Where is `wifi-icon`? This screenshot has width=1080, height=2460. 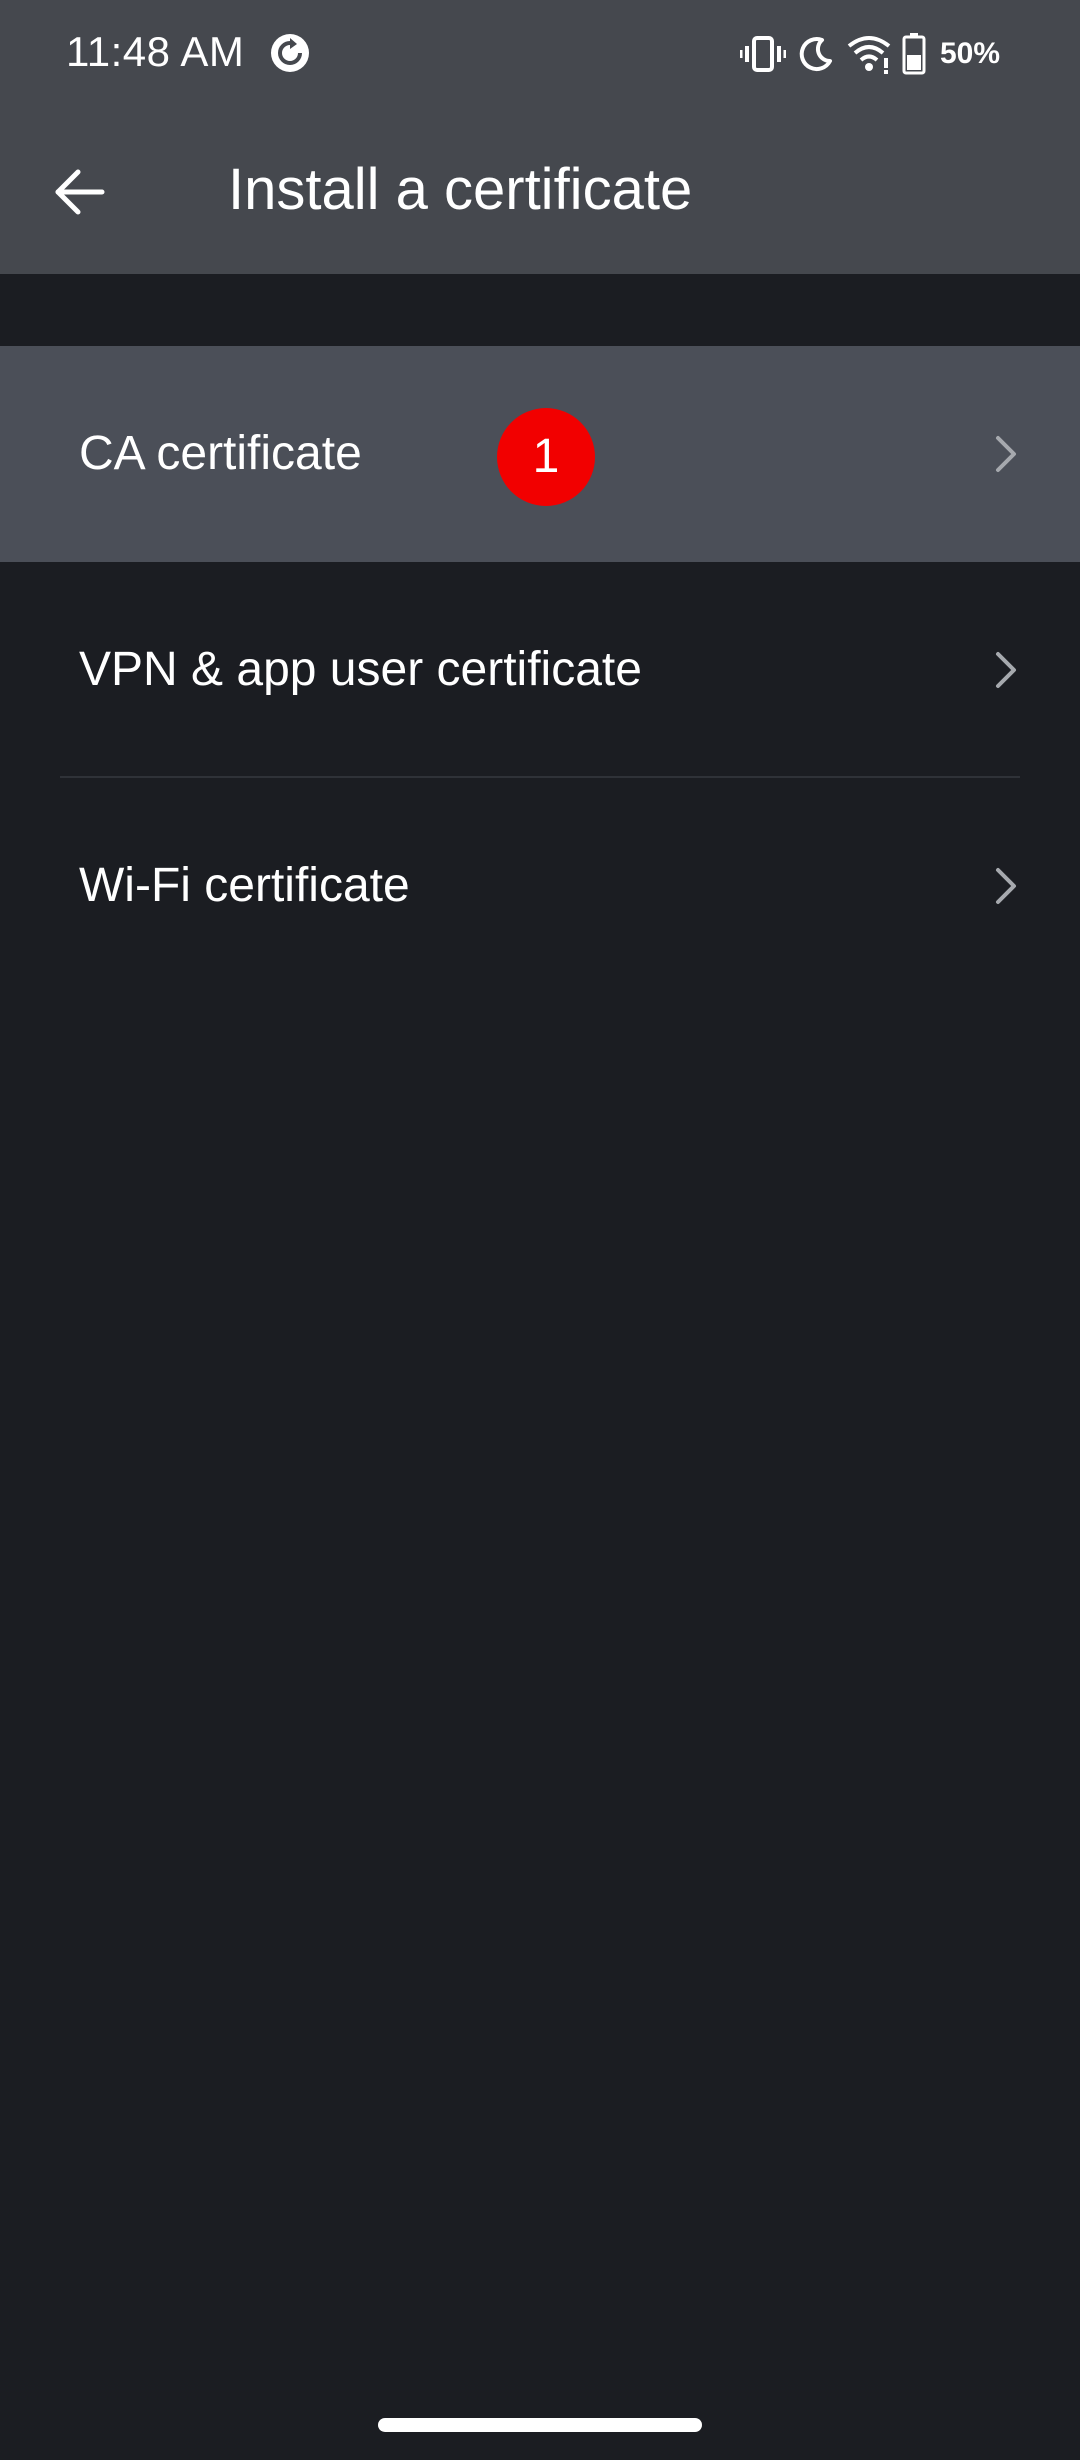 wifi-icon is located at coordinates (869, 54).